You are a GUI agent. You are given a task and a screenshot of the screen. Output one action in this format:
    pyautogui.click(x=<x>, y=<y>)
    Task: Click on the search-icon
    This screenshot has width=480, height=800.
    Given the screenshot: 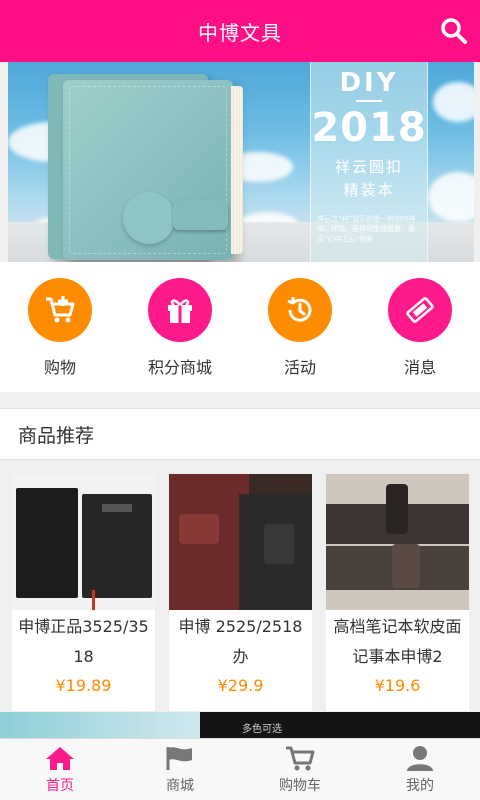 What is the action you would take?
    pyautogui.click(x=454, y=31)
    